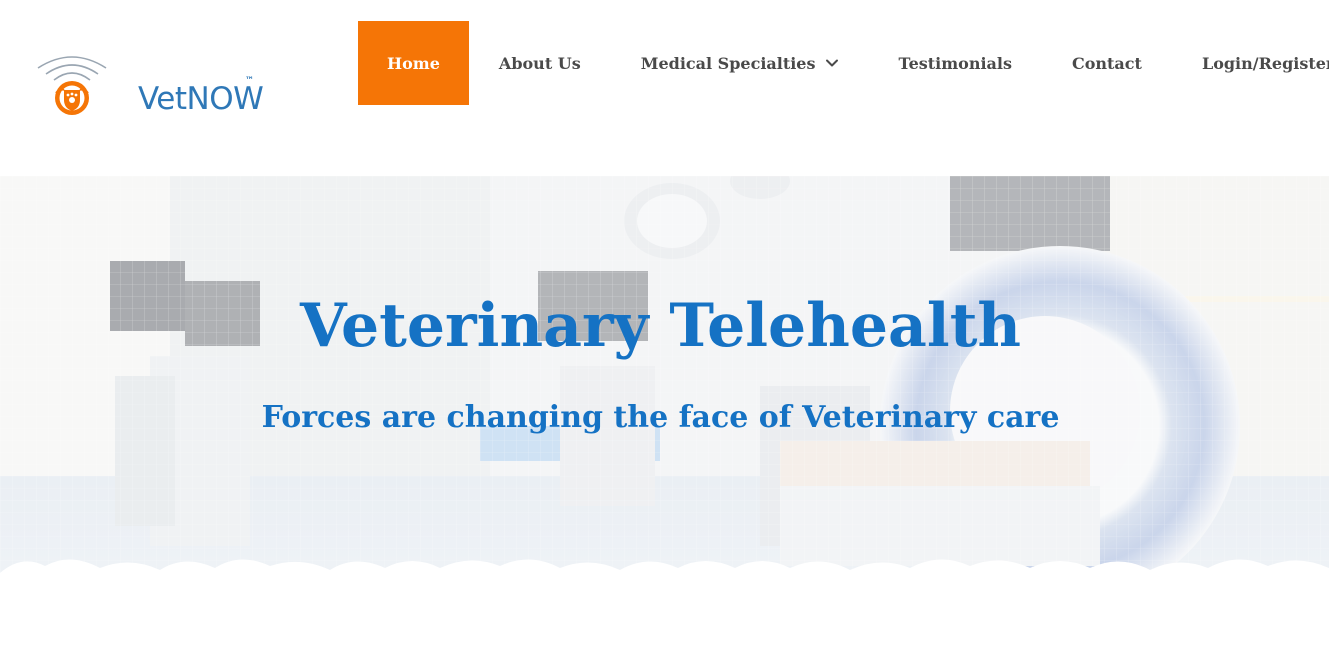 The image size is (1329, 651). Describe the element at coordinates (831, 63) in the screenshot. I see `chevron-down-icon` at that location.